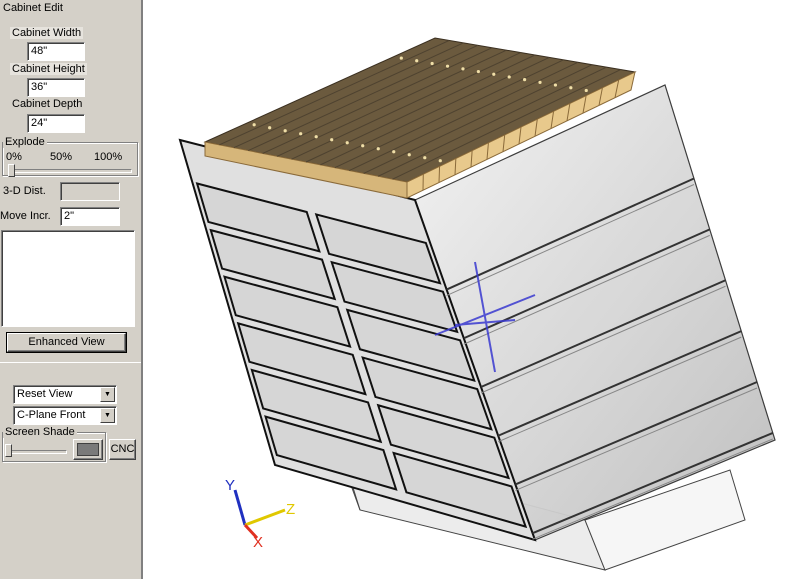 The image size is (800, 579). What do you see at coordinates (36, 452) in the screenshot?
I see `shade-slider-track` at bounding box center [36, 452].